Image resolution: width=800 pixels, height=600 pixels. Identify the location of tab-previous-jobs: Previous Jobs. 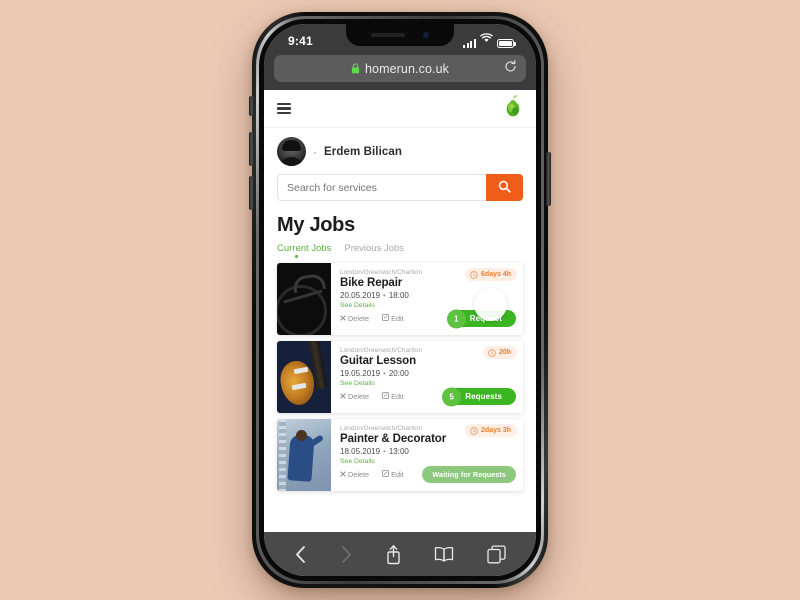
(374, 250).